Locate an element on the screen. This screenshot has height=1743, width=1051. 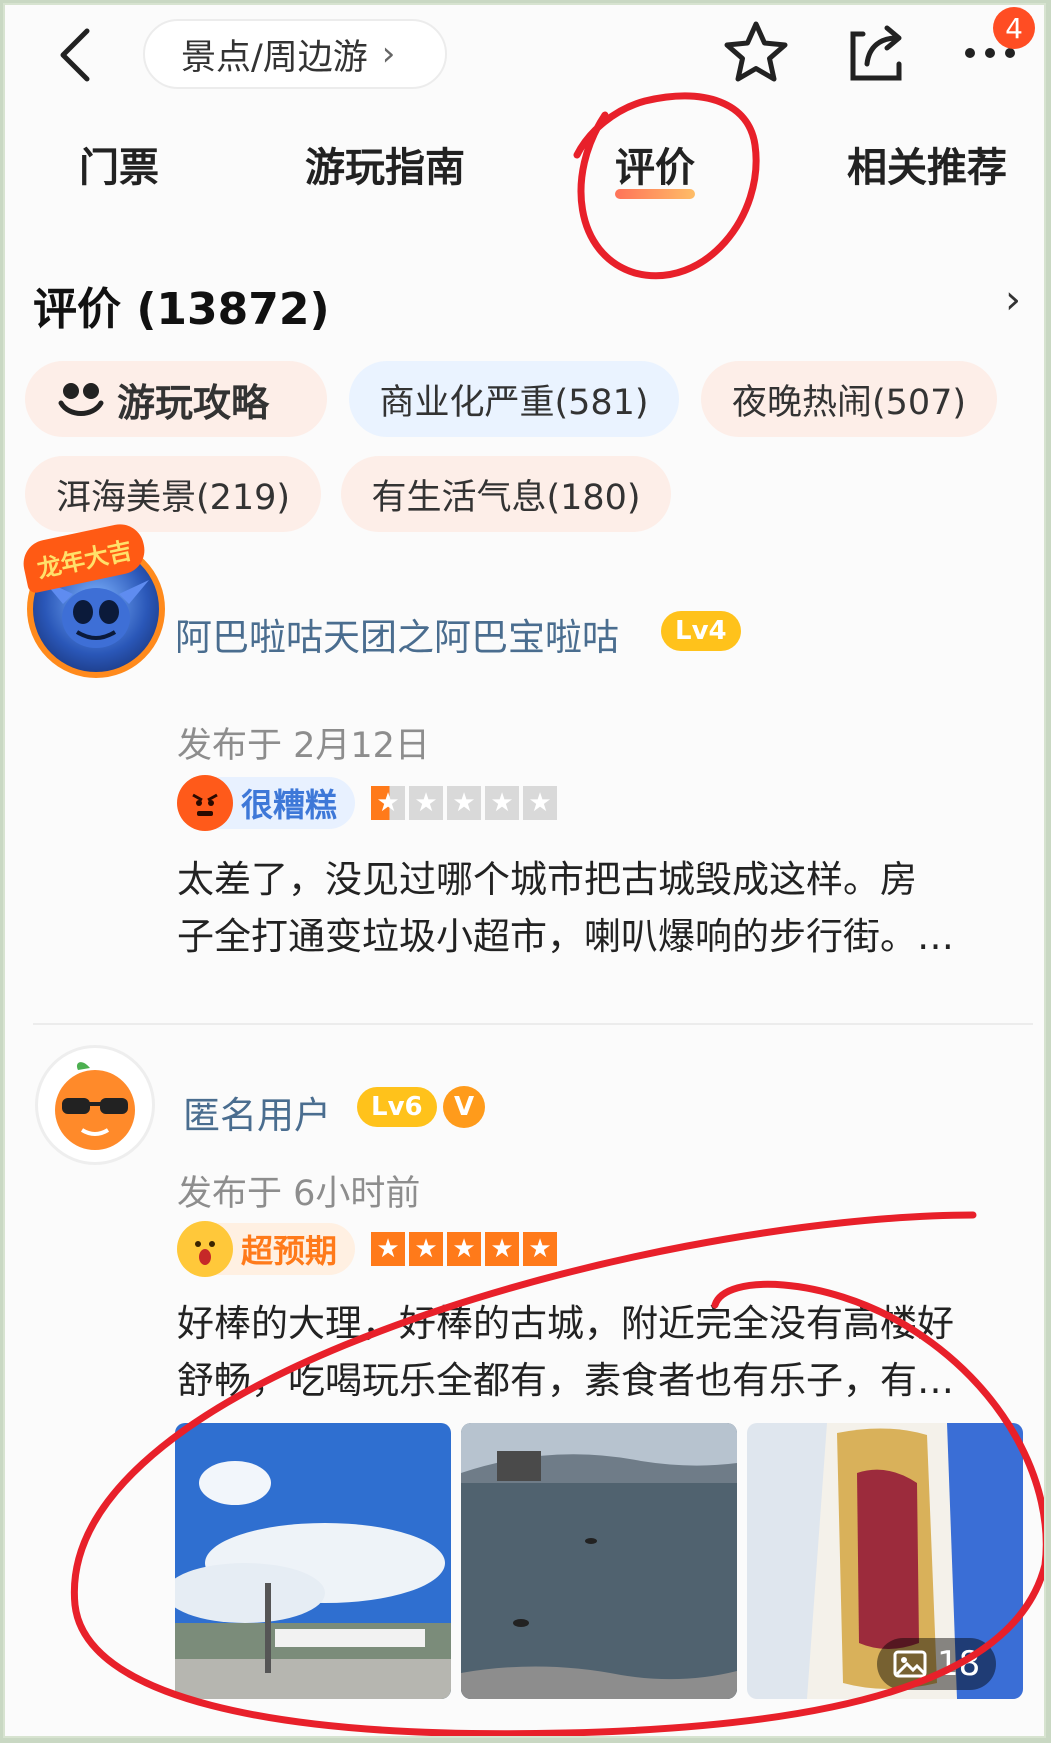
tag-chip-erhai: 洱海美景(219) is located at coordinates (173, 494).